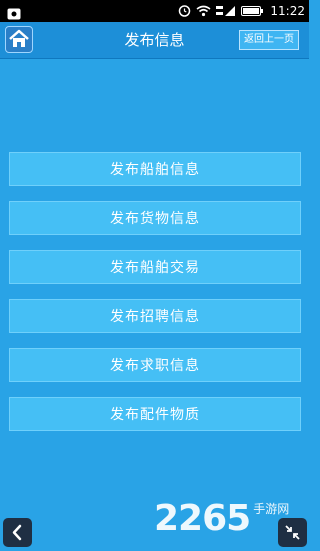 The width and height of the screenshot is (320, 551). Describe the element at coordinates (287, 11) in the screenshot. I see `status-time: 11:22` at that location.